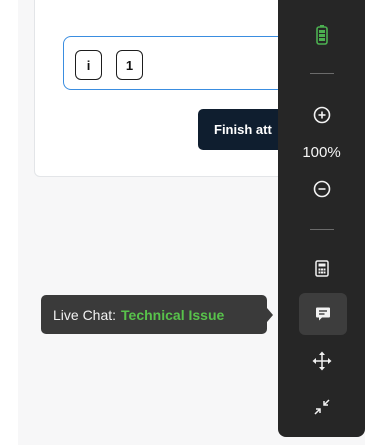 This screenshot has height=445, width=365. I want to click on live-chat-button, so click(323, 314).